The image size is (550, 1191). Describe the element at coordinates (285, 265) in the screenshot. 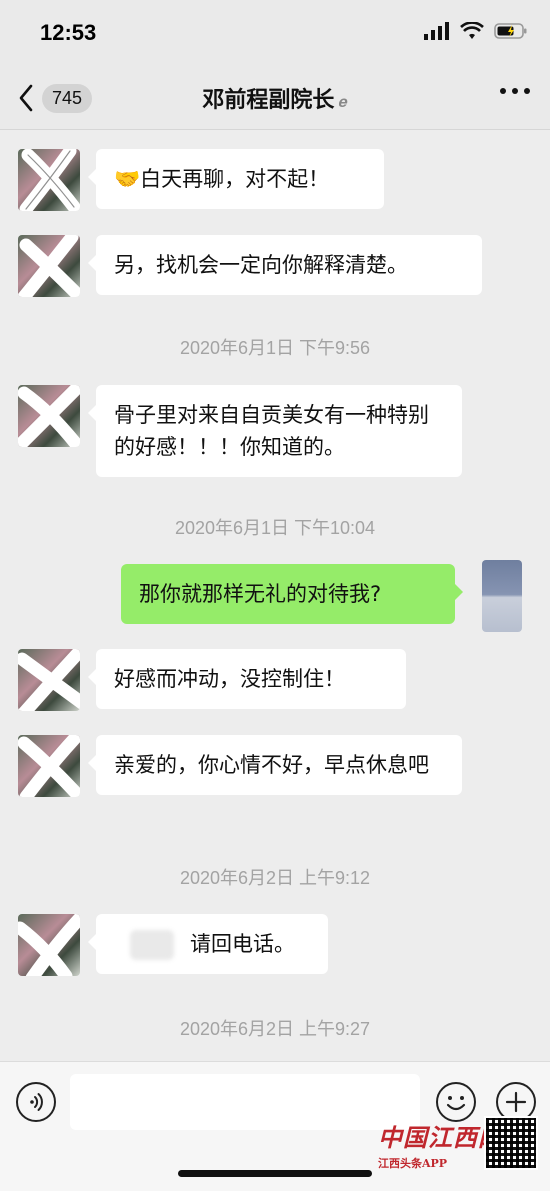

I see `message-bubble-received: 另，找机会一定向你解释清楚。` at that location.